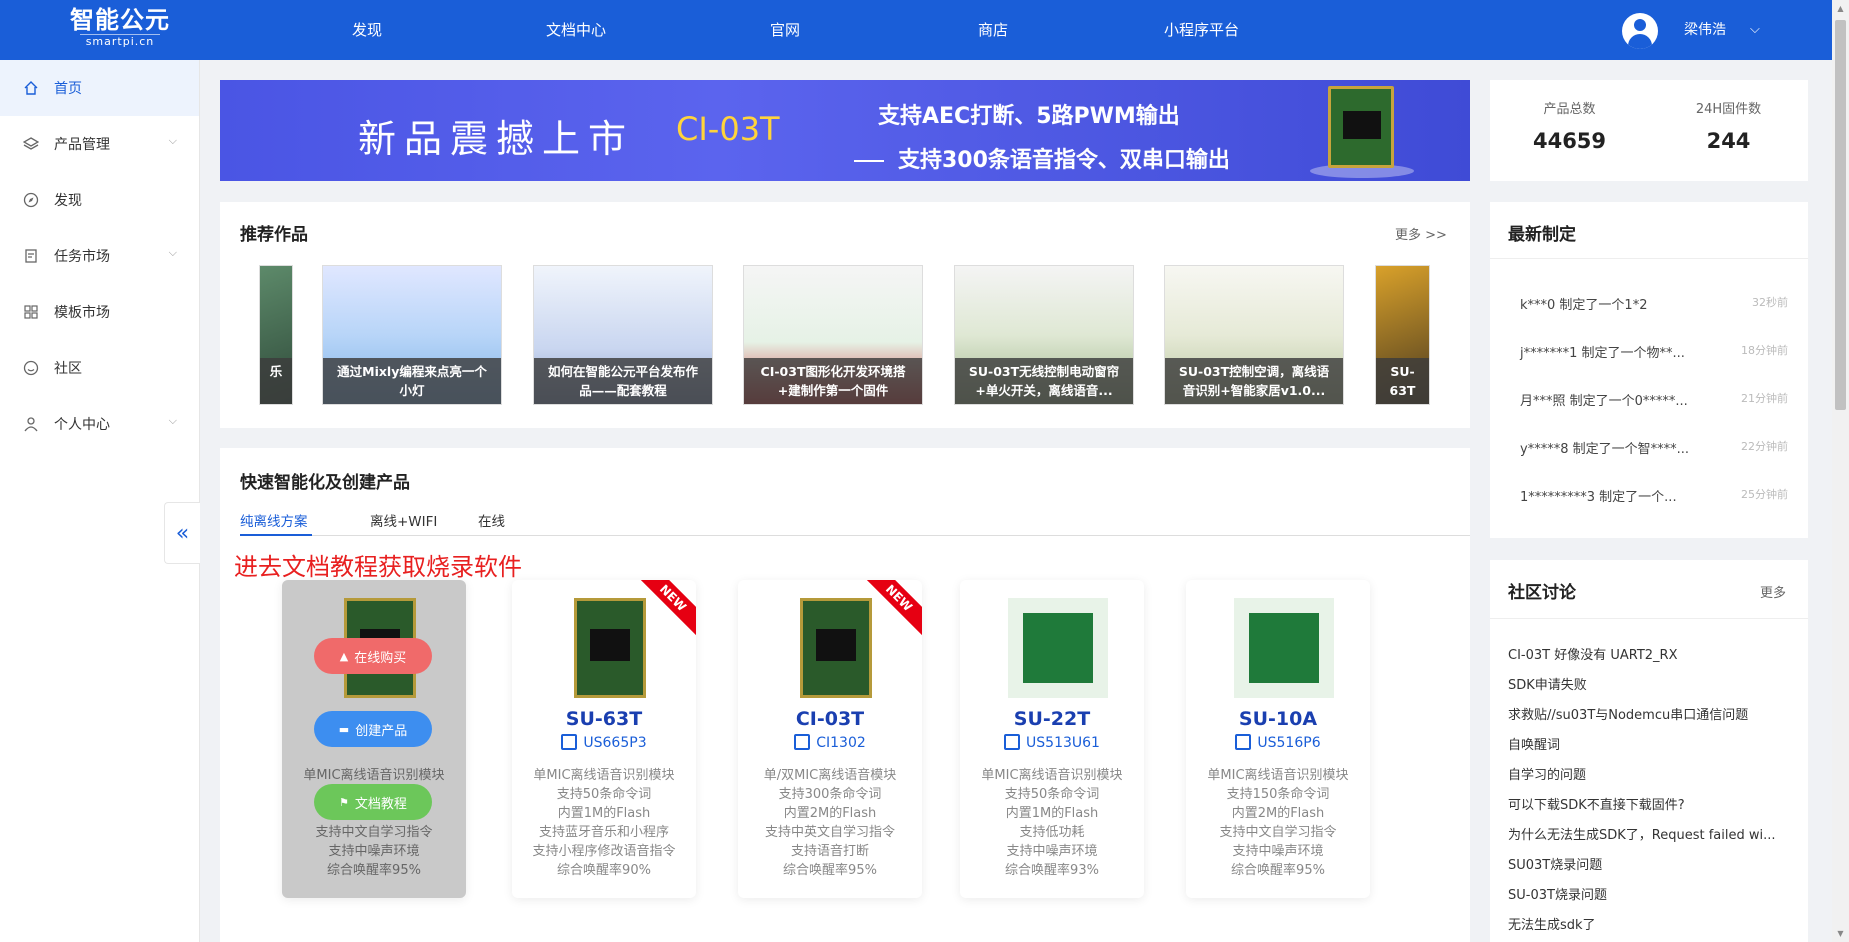  Describe the element at coordinates (373, 656) in the screenshot. I see `buy-online-button: ▲ 在线购买` at that location.